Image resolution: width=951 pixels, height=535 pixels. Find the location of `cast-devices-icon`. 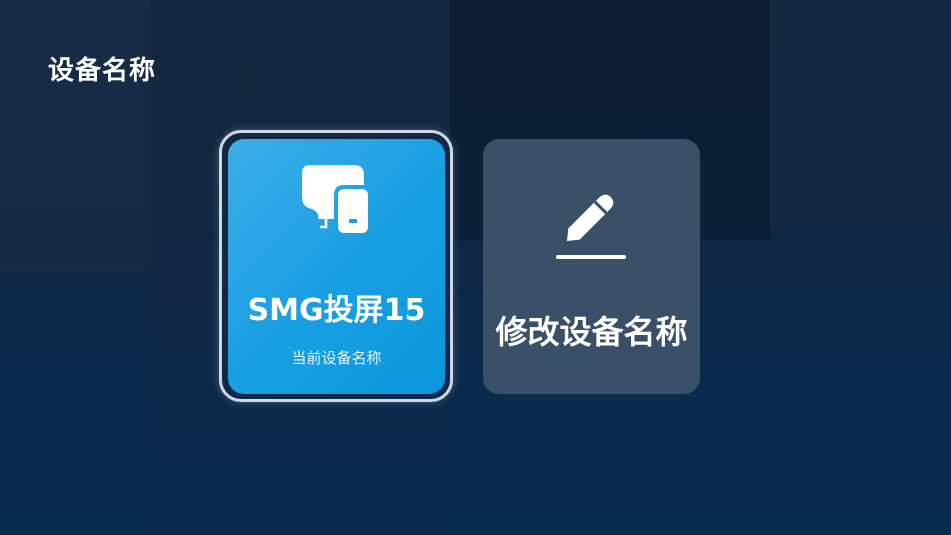

cast-devices-icon is located at coordinates (335, 199).